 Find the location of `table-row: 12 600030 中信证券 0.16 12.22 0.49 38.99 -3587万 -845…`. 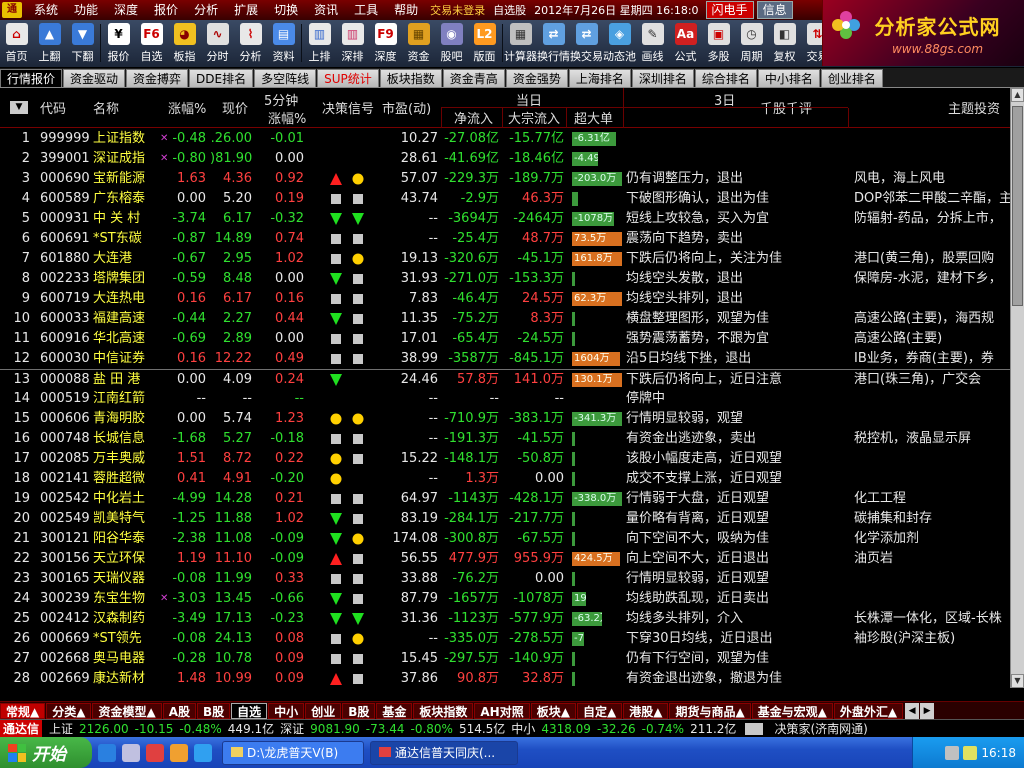

table-row: 12 600030 中信证券 0.16 12.22 0.49 38.99 -3587万 -845… is located at coordinates (505, 359).